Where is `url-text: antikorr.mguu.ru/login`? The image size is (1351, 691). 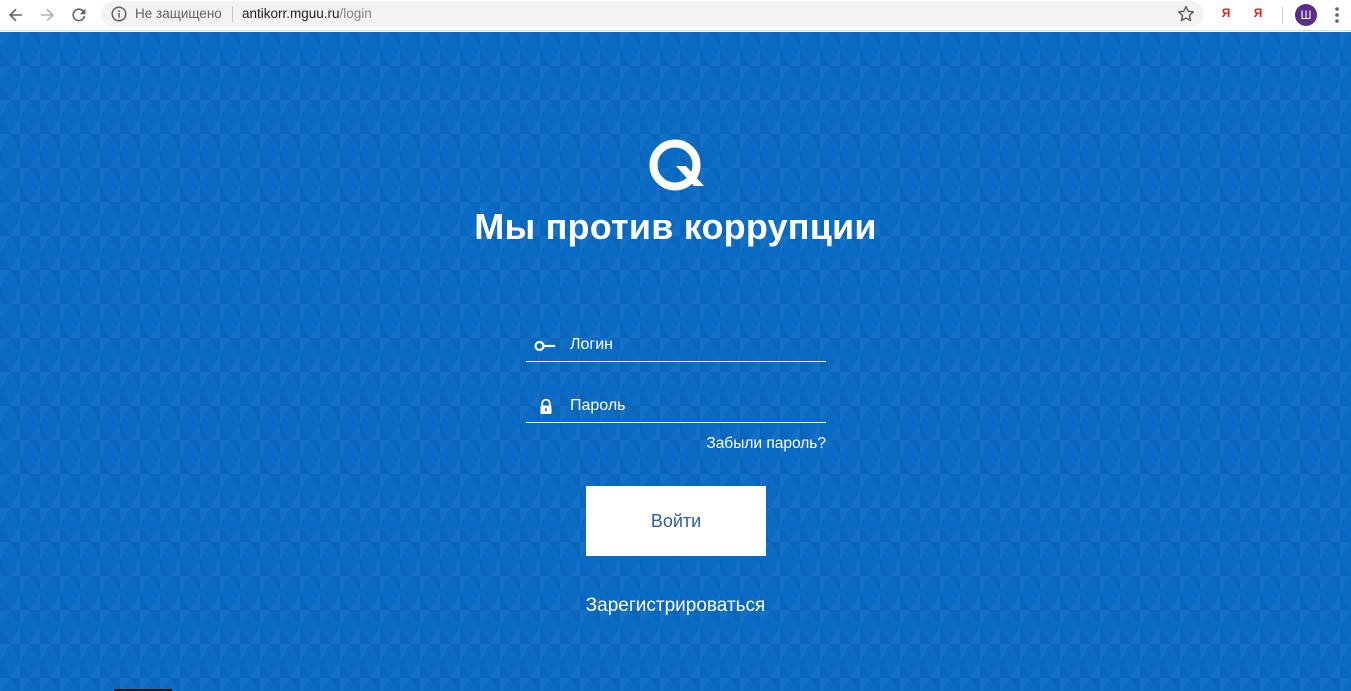 url-text: antikorr.mguu.ru/login is located at coordinates (307, 13).